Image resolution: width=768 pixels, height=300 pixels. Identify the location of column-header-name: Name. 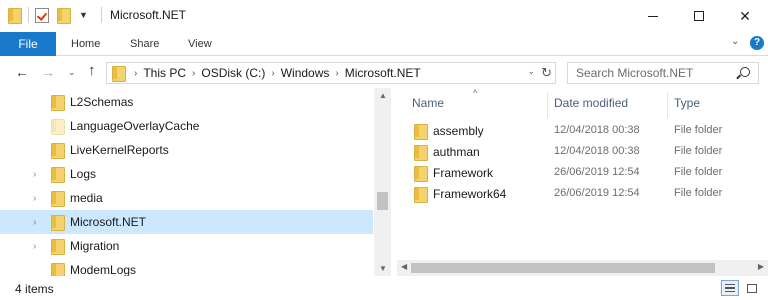
(428, 103).